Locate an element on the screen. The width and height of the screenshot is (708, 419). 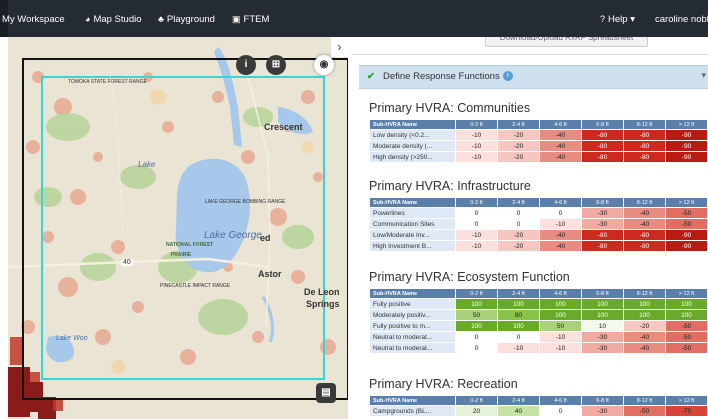
info-circle-icon: i is located at coordinates (507, 76).